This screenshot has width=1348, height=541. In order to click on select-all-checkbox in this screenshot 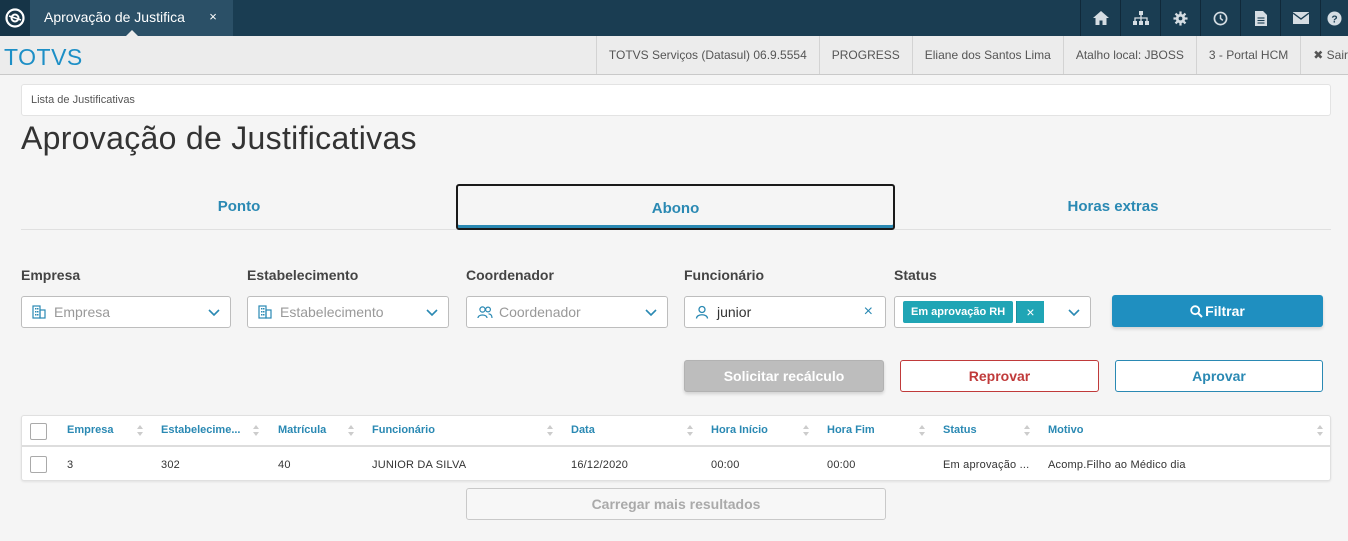, I will do `click(38, 431)`.